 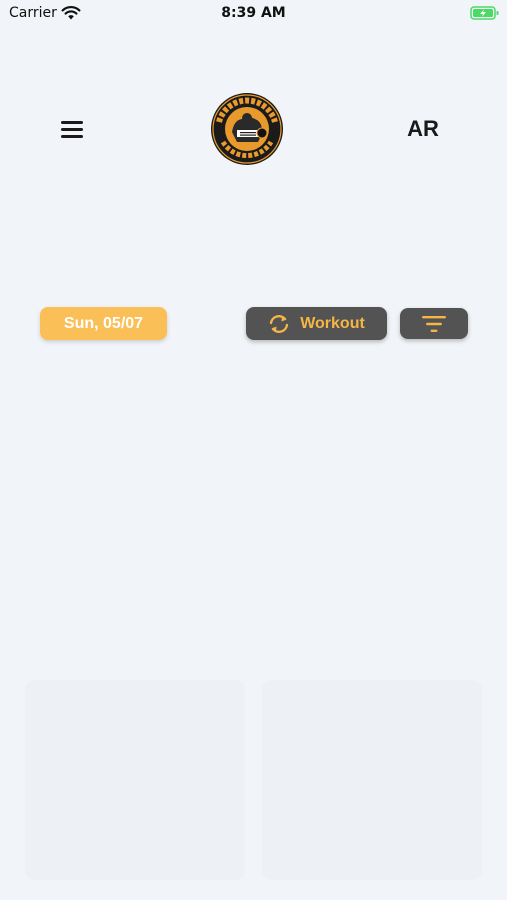 What do you see at coordinates (332, 323) in the screenshot?
I see `workout-label: Workout` at bounding box center [332, 323].